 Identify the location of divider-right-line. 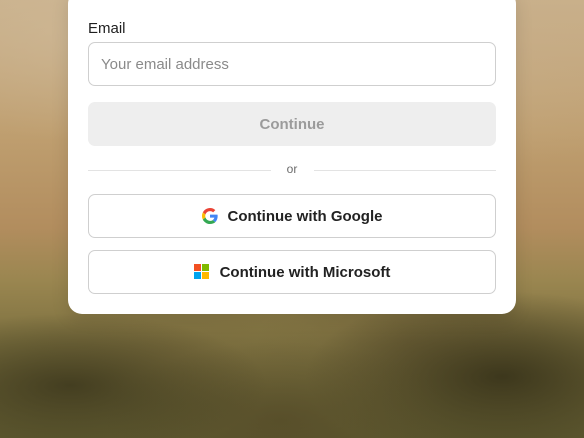
(405, 170).